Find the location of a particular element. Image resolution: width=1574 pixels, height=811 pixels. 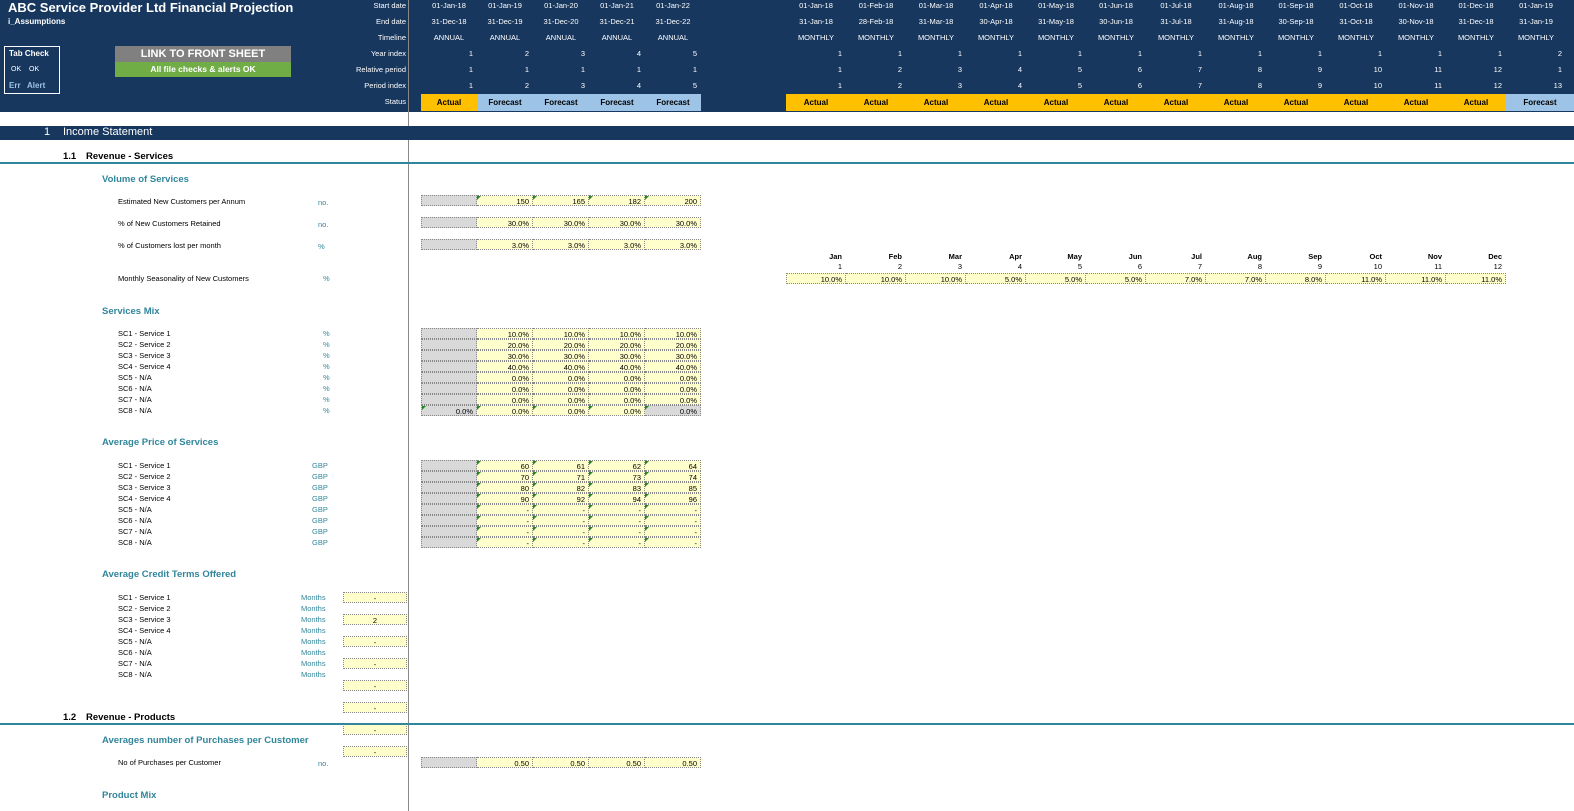

input-cell: 150 is located at coordinates (505, 200).